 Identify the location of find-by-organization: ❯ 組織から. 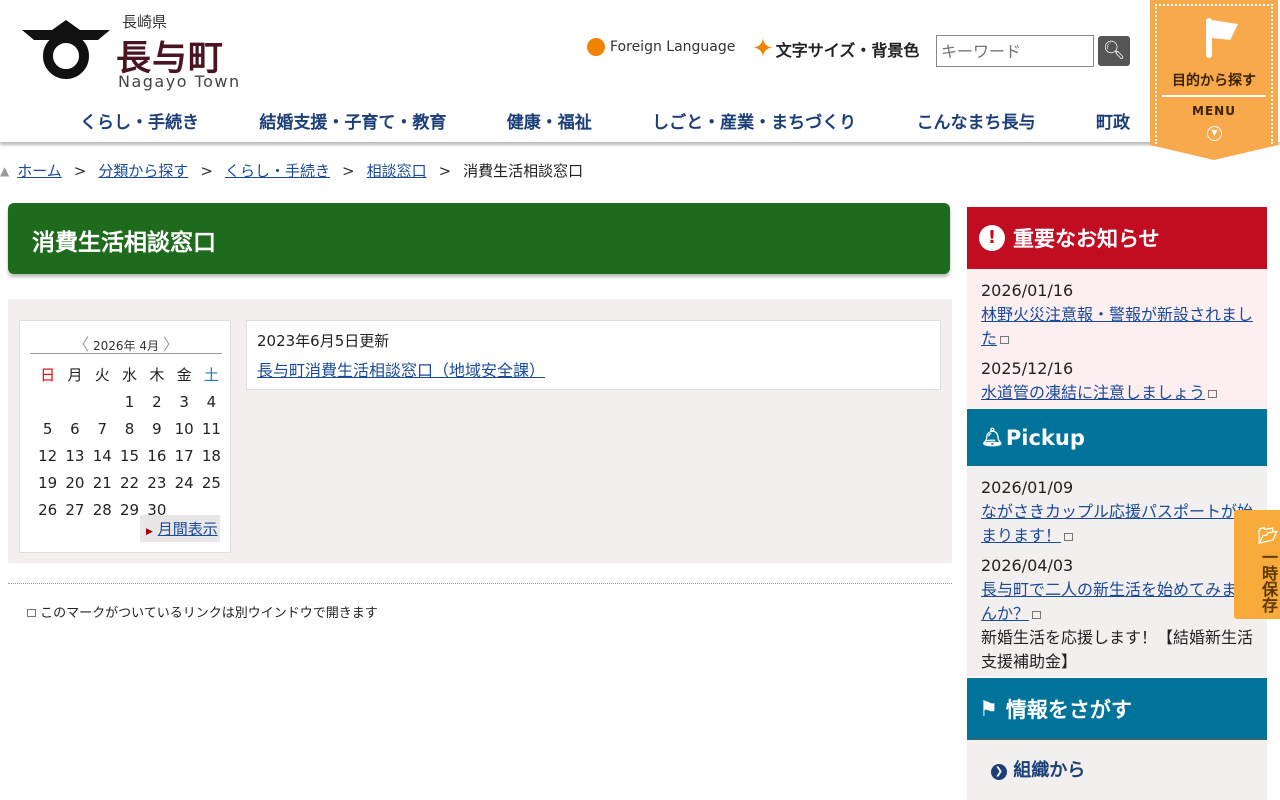
(1117, 770).